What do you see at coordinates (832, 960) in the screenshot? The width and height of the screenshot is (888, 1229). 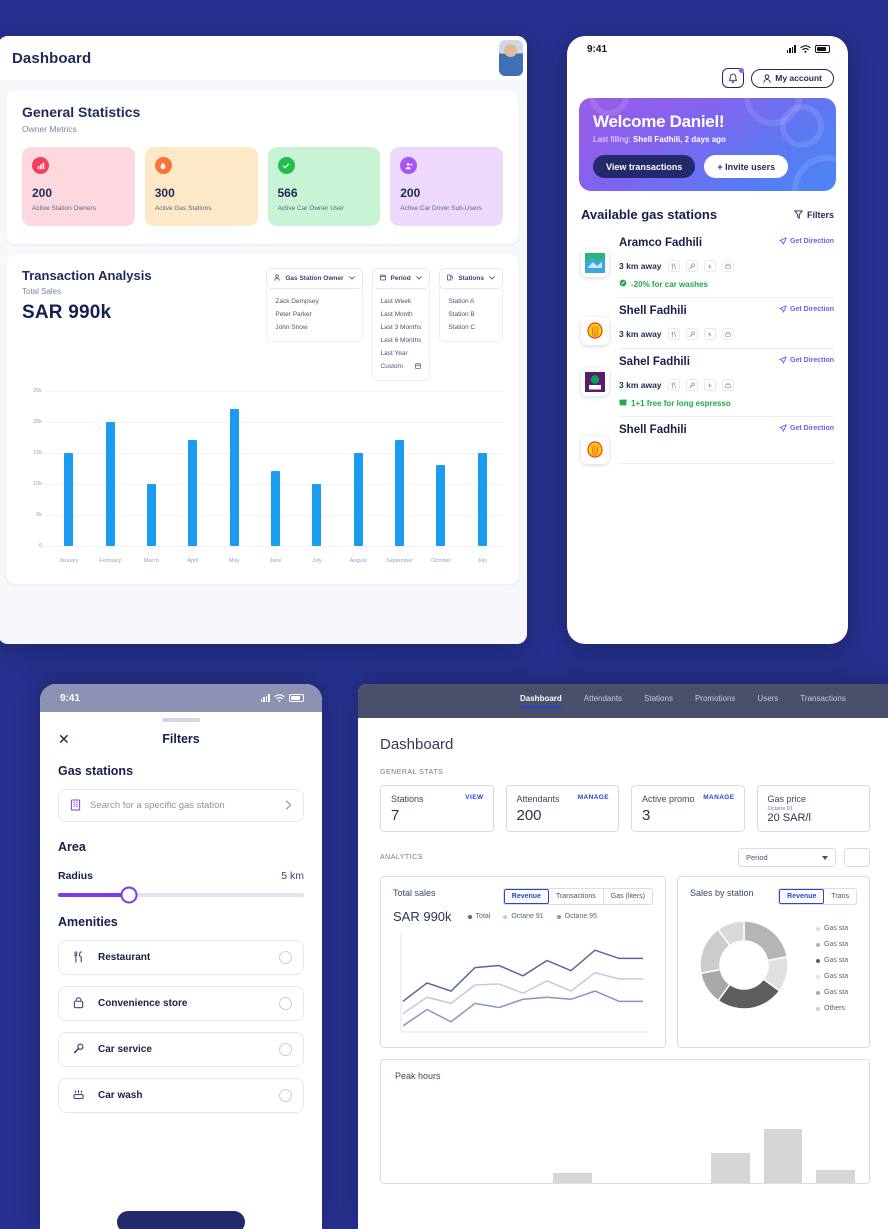 I see `legend-item: Gas sta` at bounding box center [832, 960].